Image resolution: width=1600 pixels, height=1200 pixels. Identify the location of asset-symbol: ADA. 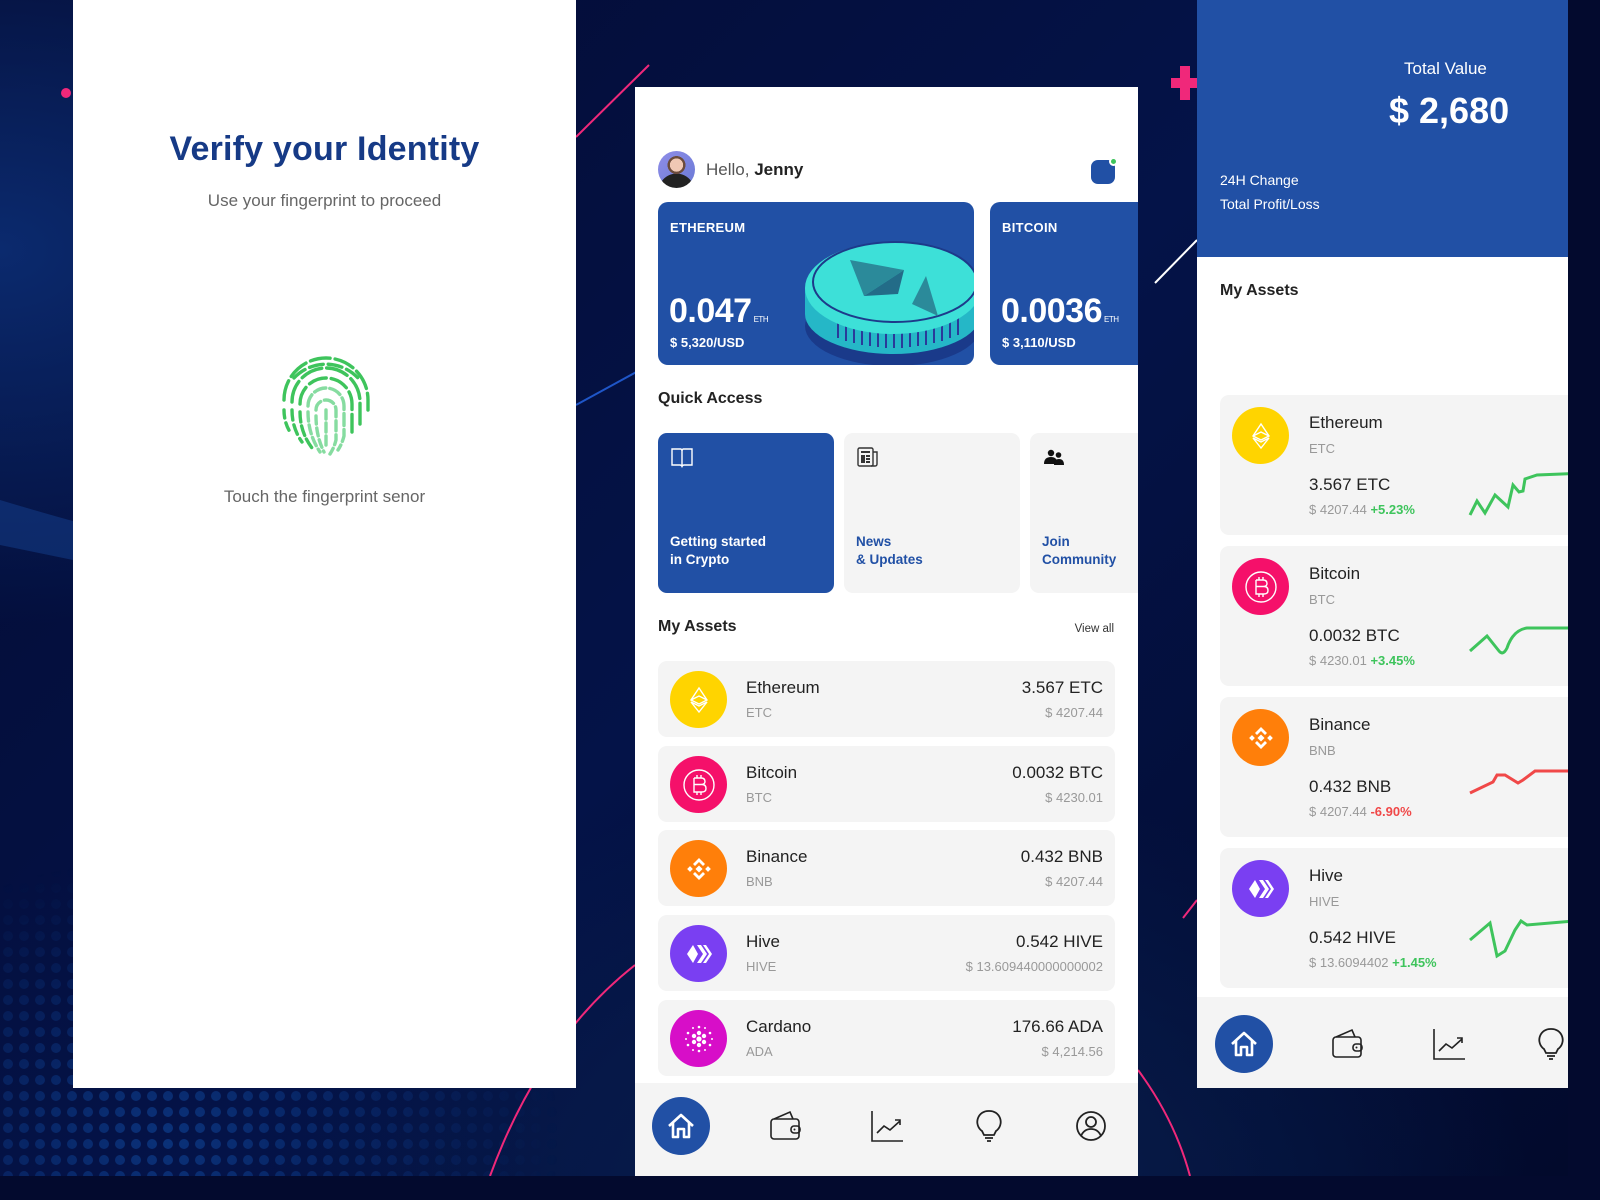
(759, 1051).